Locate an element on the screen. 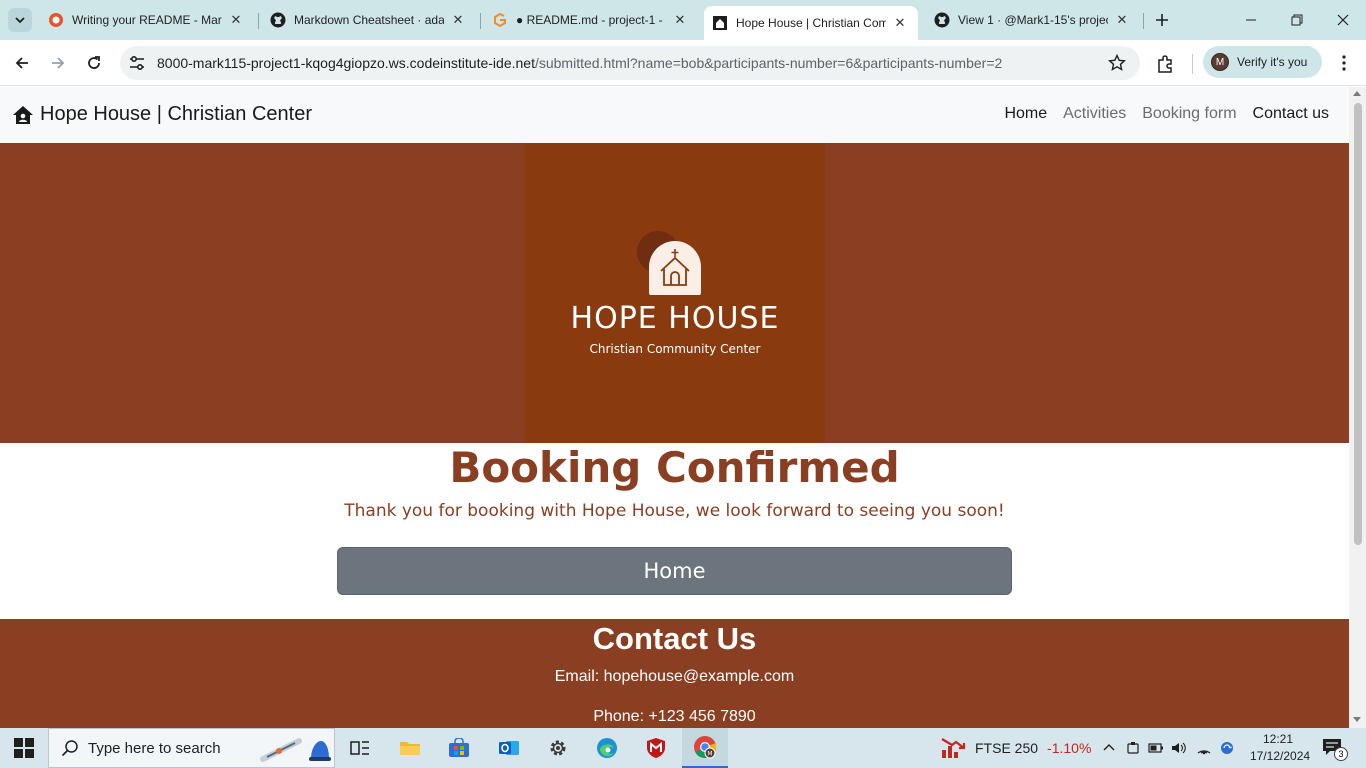 The width and height of the screenshot is (1366, 768). forward-button is located at coordinates (58, 63).